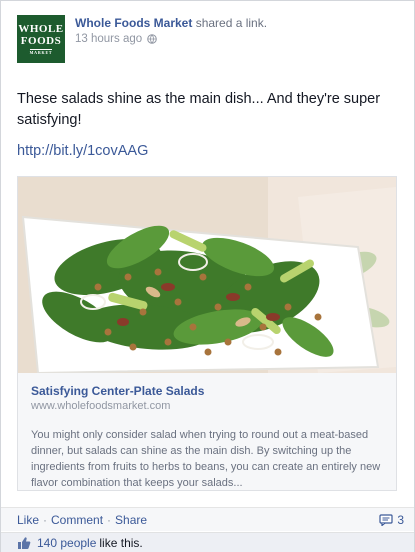 The image size is (415, 552). Describe the element at coordinates (207, 542) in the screenshot. I see `likes-bar: 140 people like this.` at that location.